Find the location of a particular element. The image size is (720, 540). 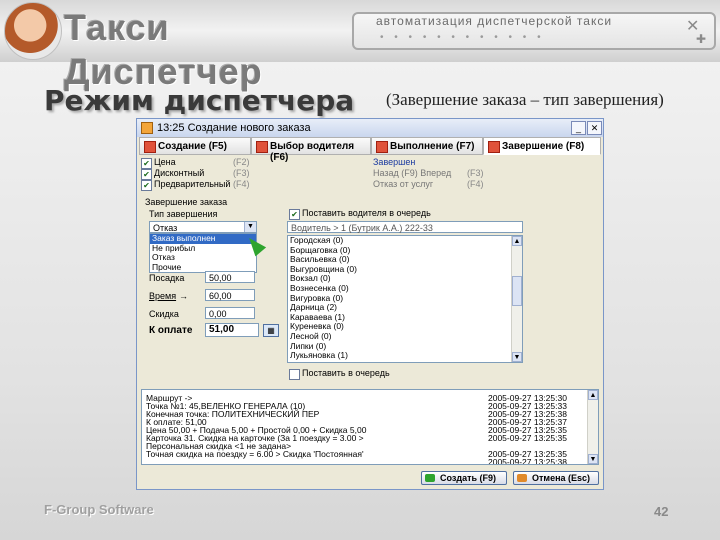

tab-execution: Выполнение (F7) is located at coordinates (427, 146).